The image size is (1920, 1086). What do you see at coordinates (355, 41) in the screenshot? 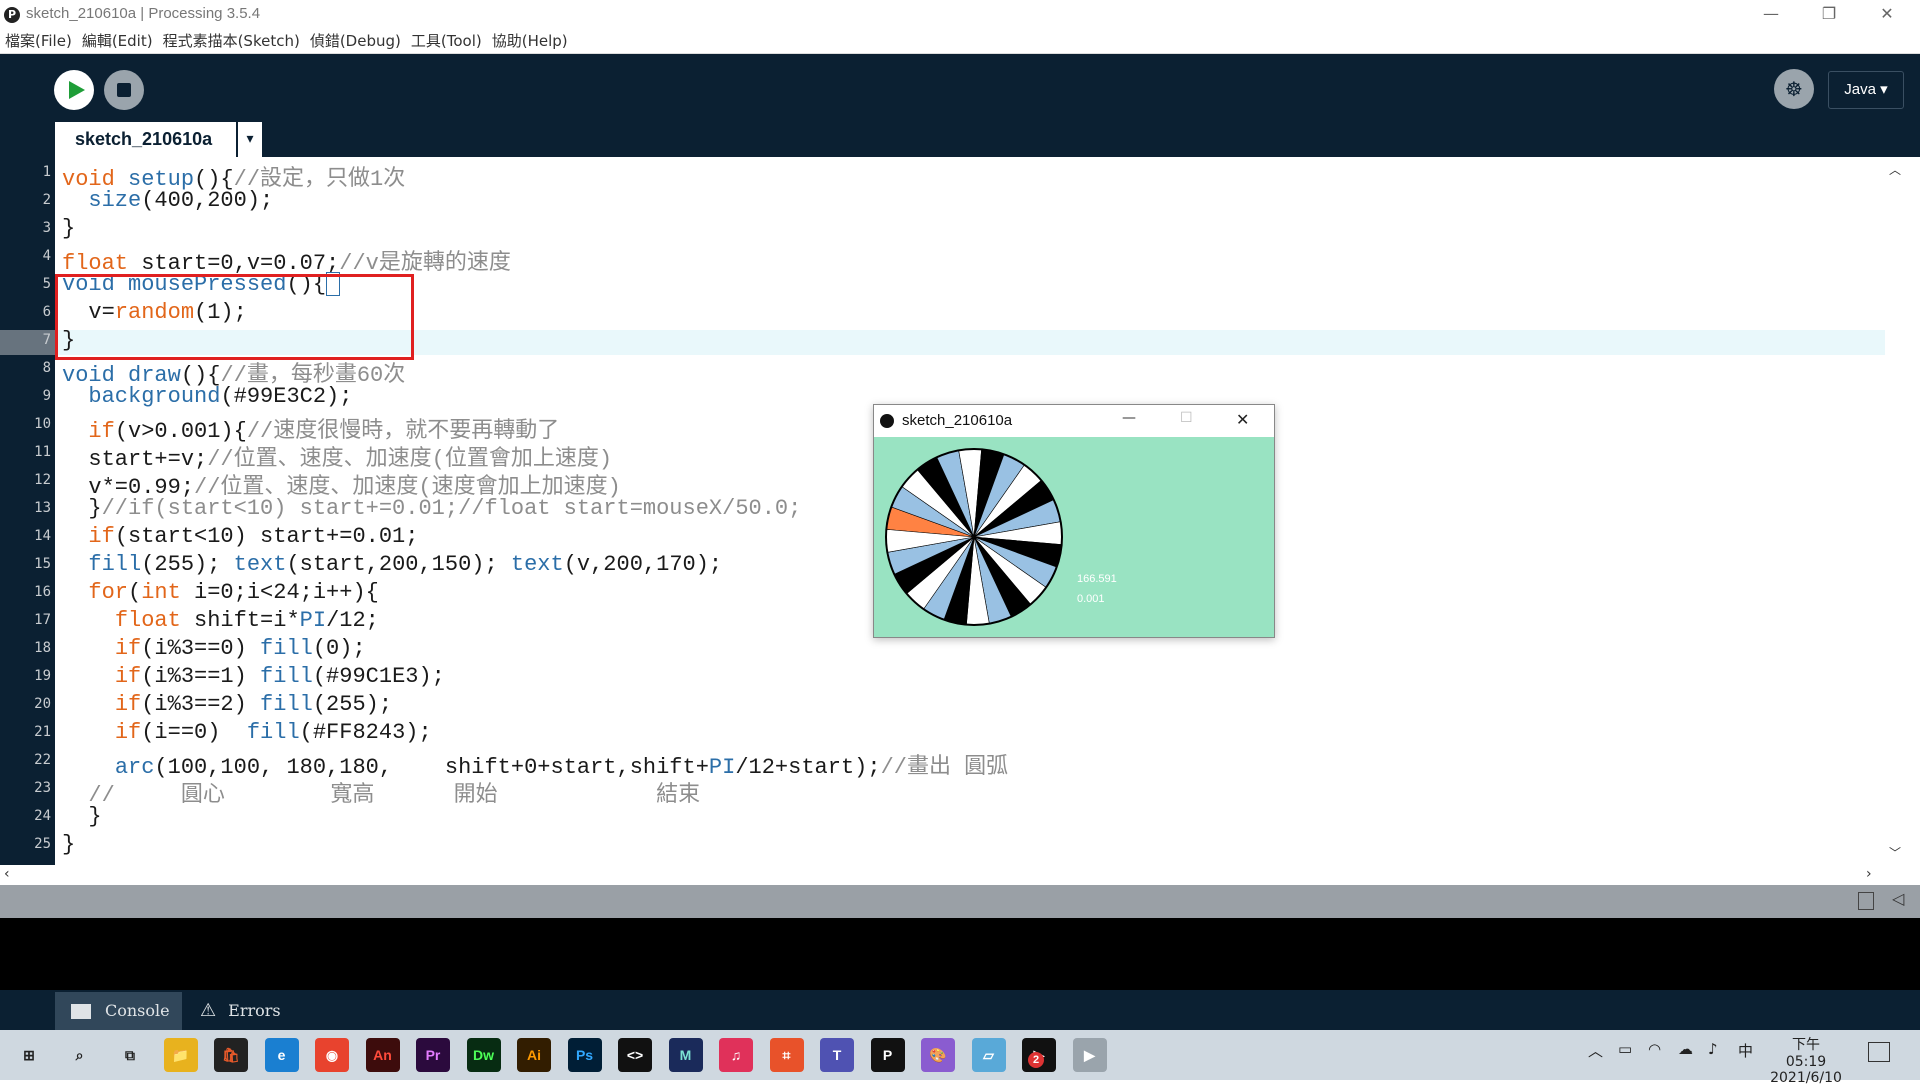
I see `menu-debug: 偵錯(Debug)` at bounding box center [355, 41].